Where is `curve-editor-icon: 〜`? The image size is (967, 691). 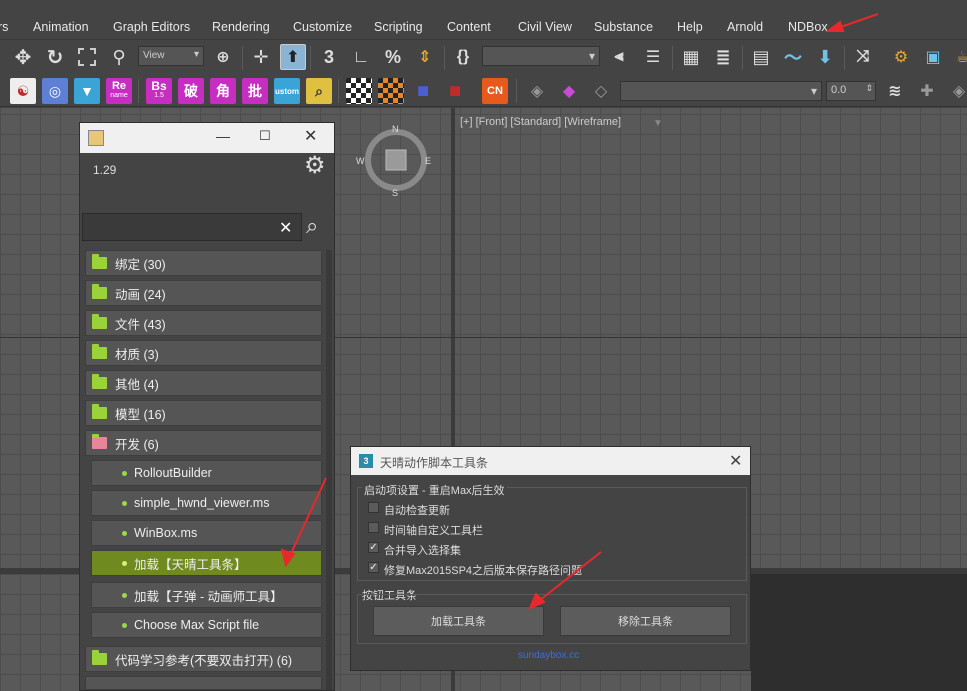
curve-editor-icon: 〜 is located at coordinates (793, 57).